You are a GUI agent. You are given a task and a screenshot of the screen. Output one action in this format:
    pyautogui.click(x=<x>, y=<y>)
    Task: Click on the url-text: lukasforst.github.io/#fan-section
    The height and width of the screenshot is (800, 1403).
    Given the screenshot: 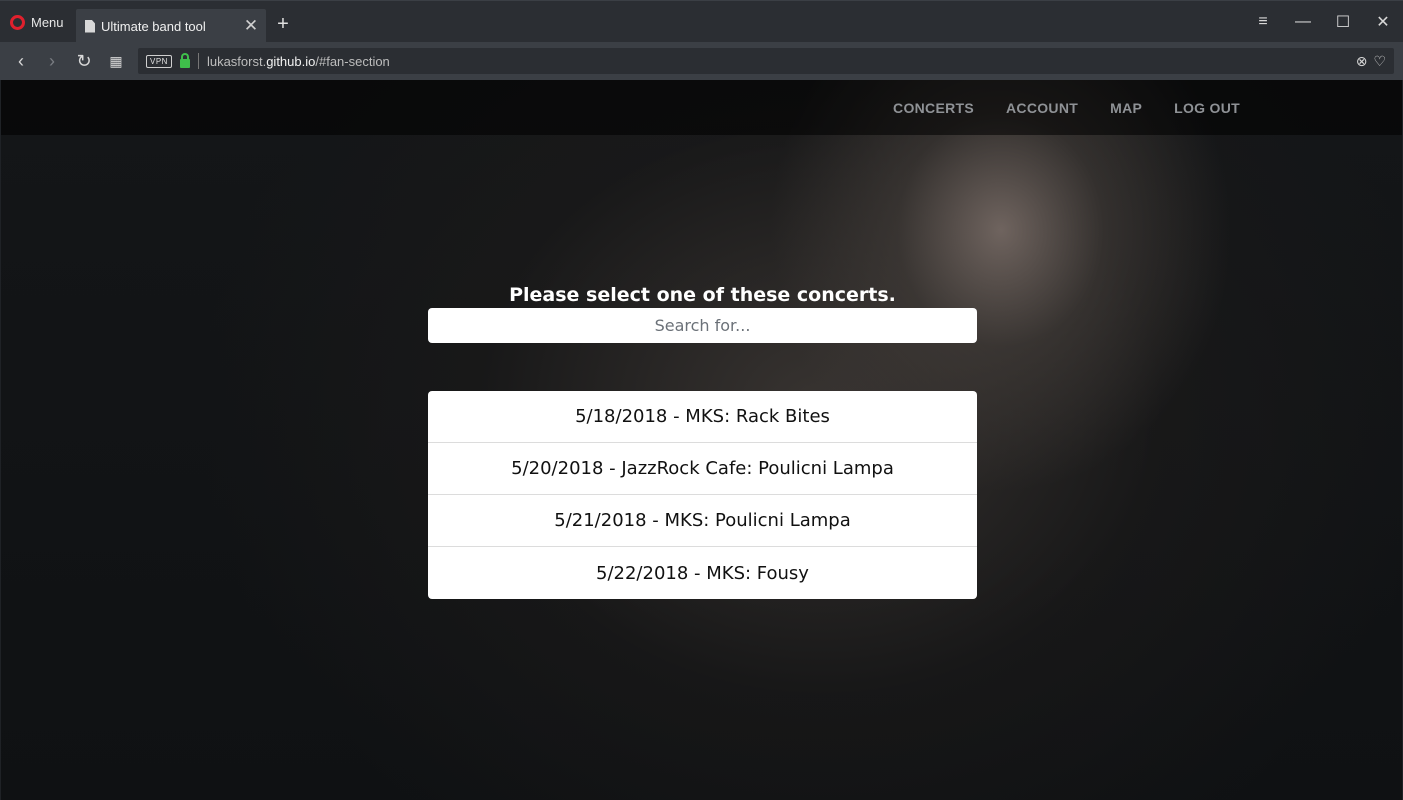 What is the action you would take?
    pyautogui.click(x=298, y=61)
    